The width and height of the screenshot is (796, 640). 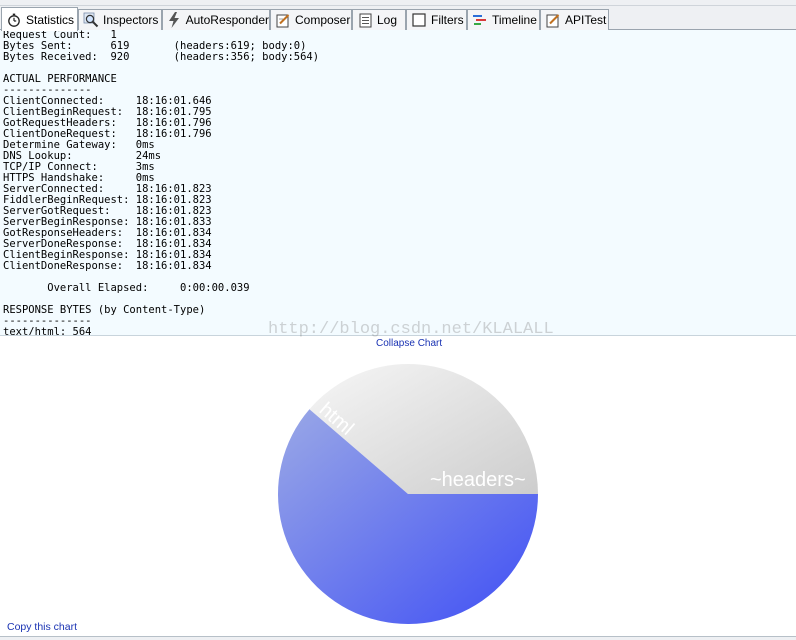 I want to click on tab-label: AutoResponder, so click(x=227, y=20).